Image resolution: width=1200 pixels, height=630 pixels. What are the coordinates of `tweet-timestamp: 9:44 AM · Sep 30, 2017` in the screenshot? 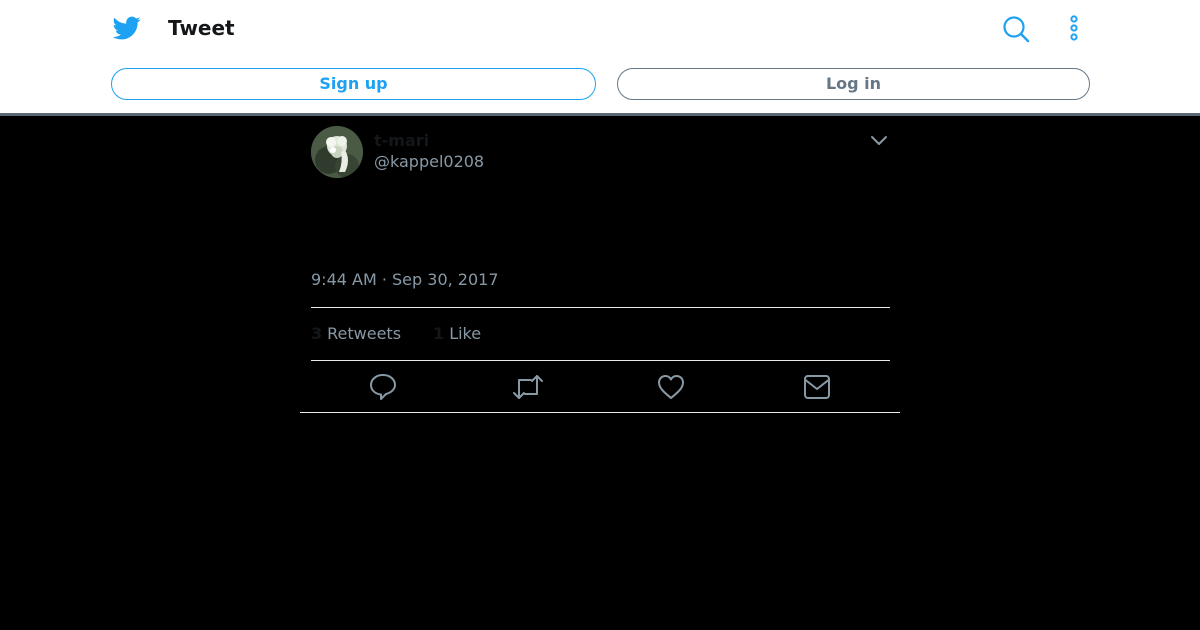 It's located at (405, 280).